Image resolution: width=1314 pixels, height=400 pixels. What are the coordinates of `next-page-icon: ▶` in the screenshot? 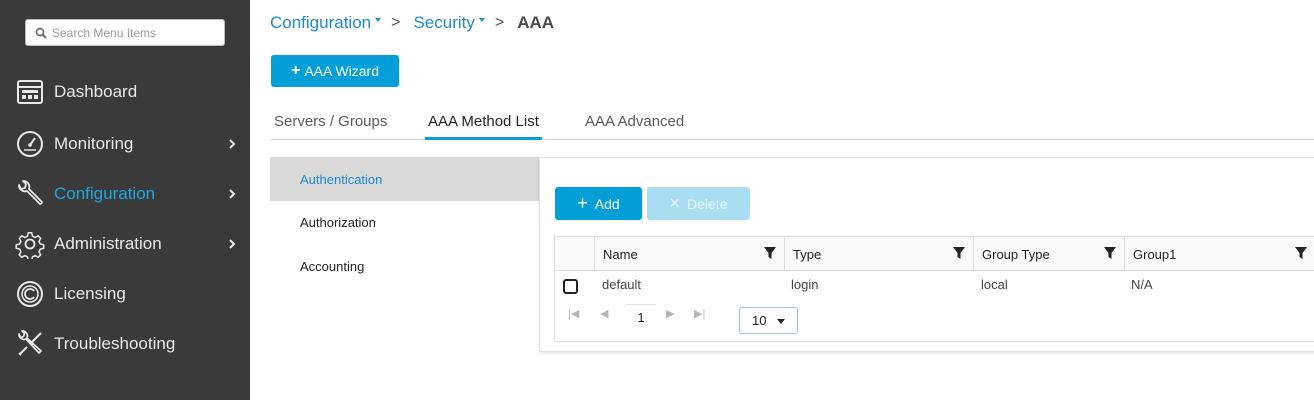 It's located at (670, 313).